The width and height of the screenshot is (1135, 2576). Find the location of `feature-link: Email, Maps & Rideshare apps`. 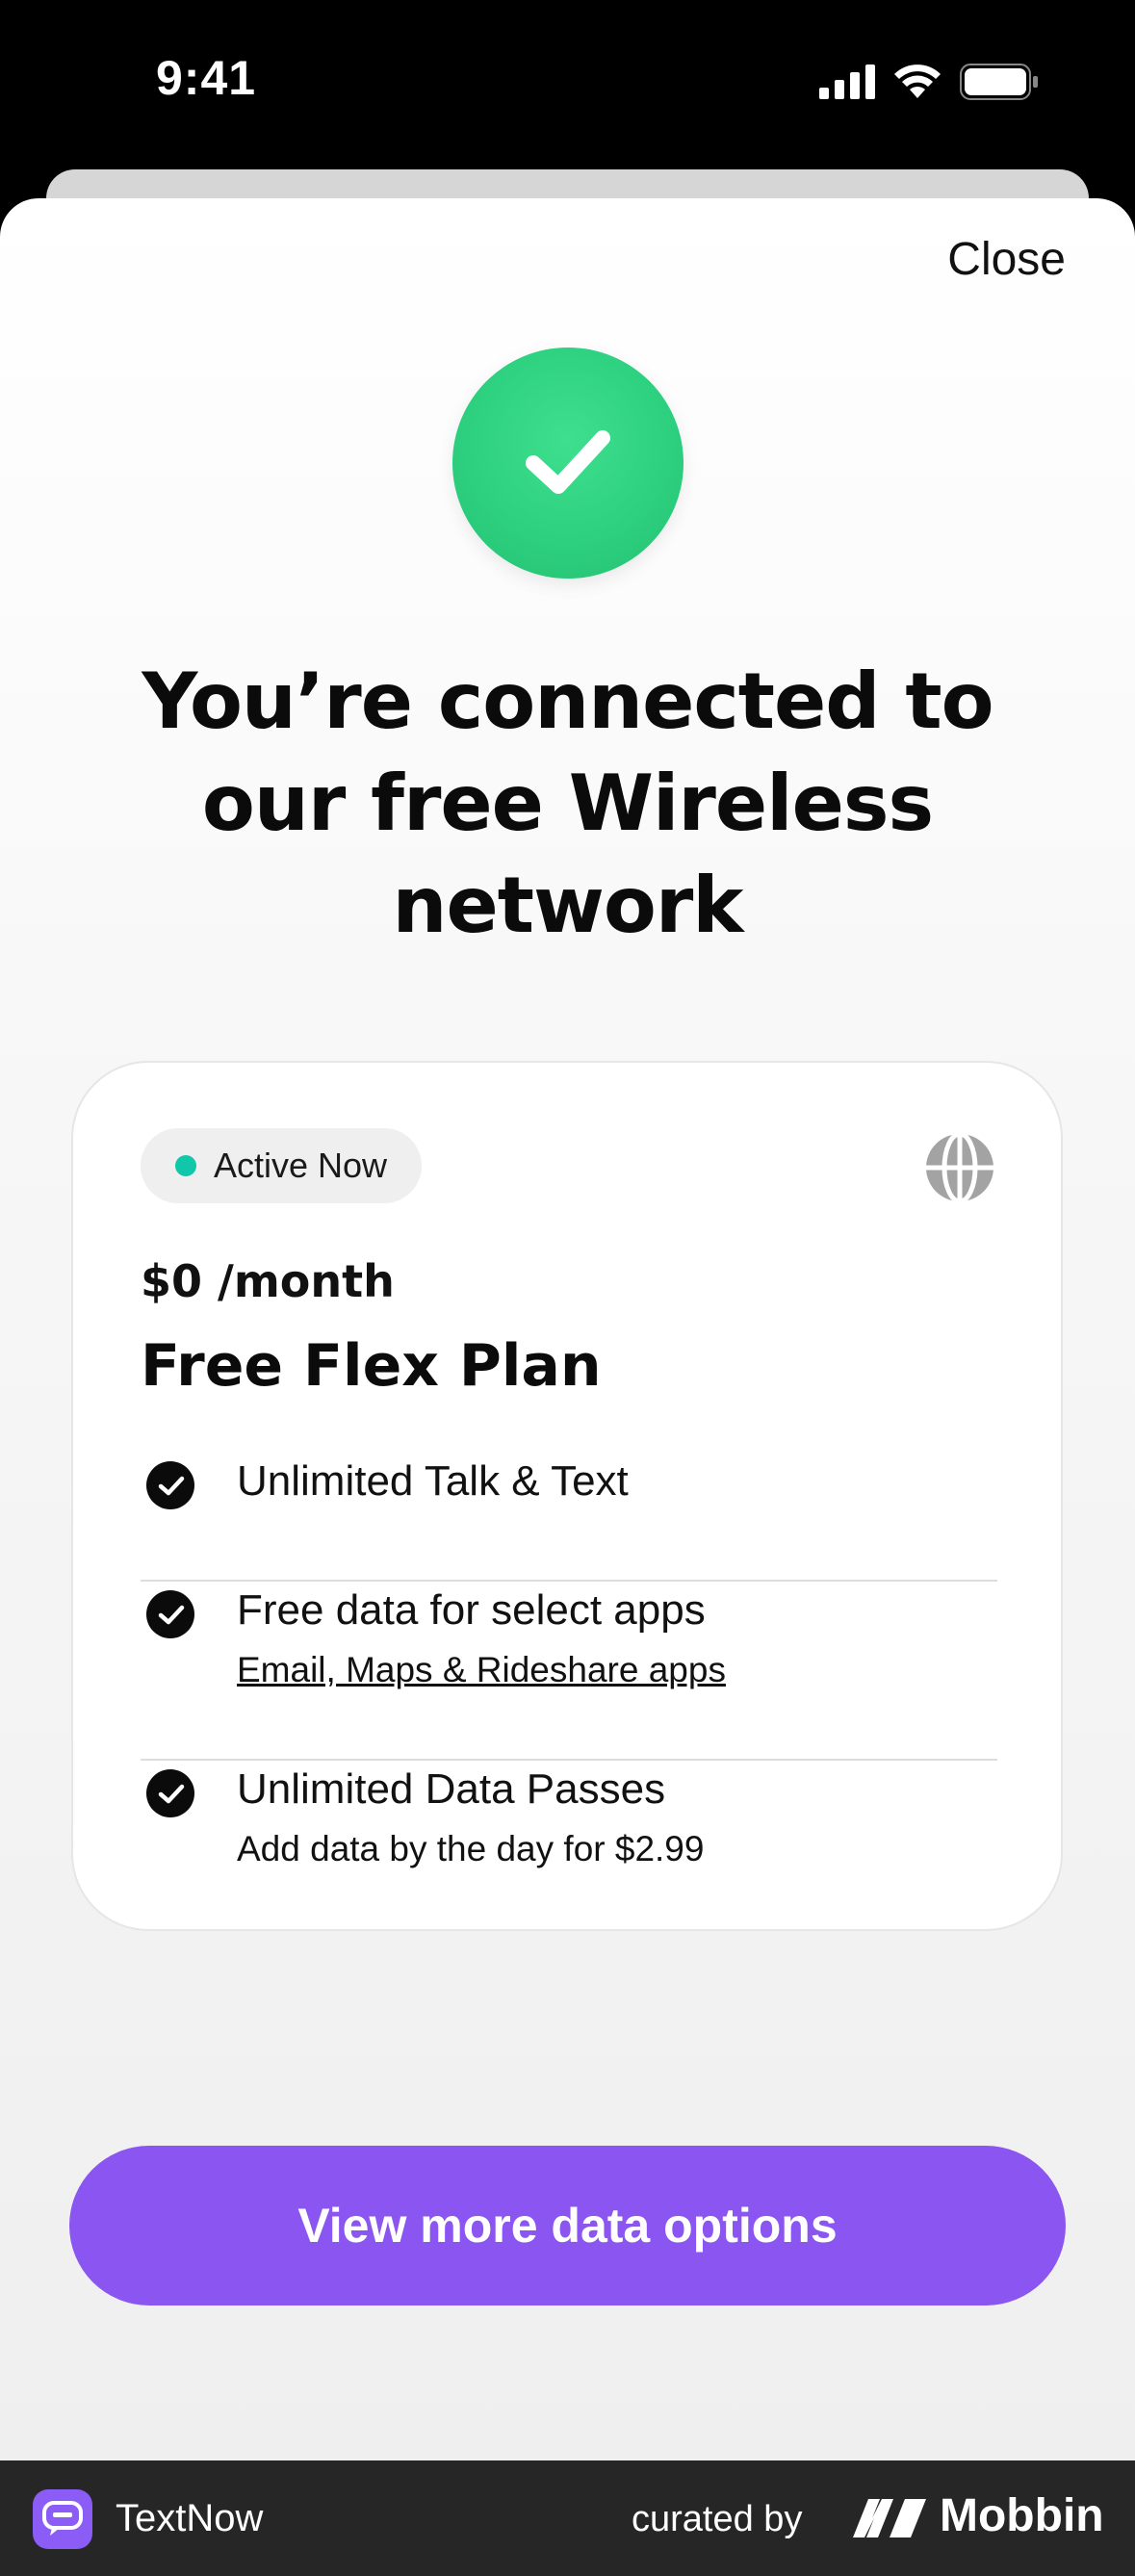

feature-link: Email, Maps & Rideshare apps is located at coordinates (481, 1670).